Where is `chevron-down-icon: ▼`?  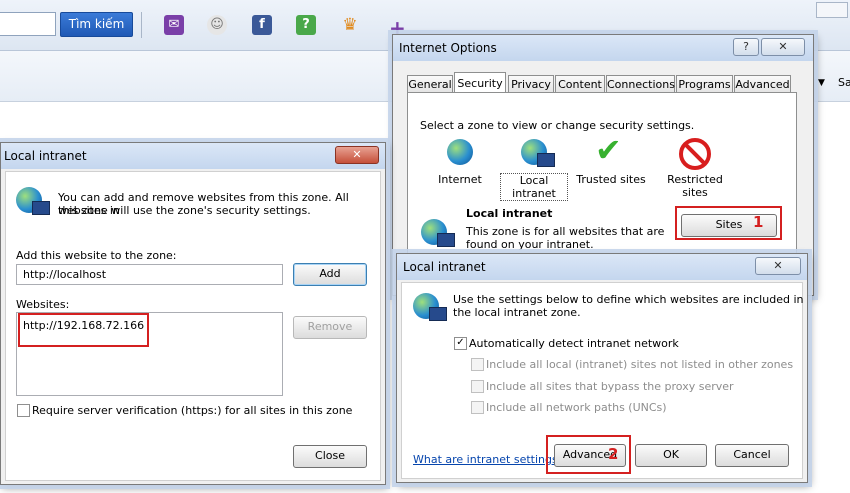
chevron-down-icon: ▼ is located at coordinates (821, 83).